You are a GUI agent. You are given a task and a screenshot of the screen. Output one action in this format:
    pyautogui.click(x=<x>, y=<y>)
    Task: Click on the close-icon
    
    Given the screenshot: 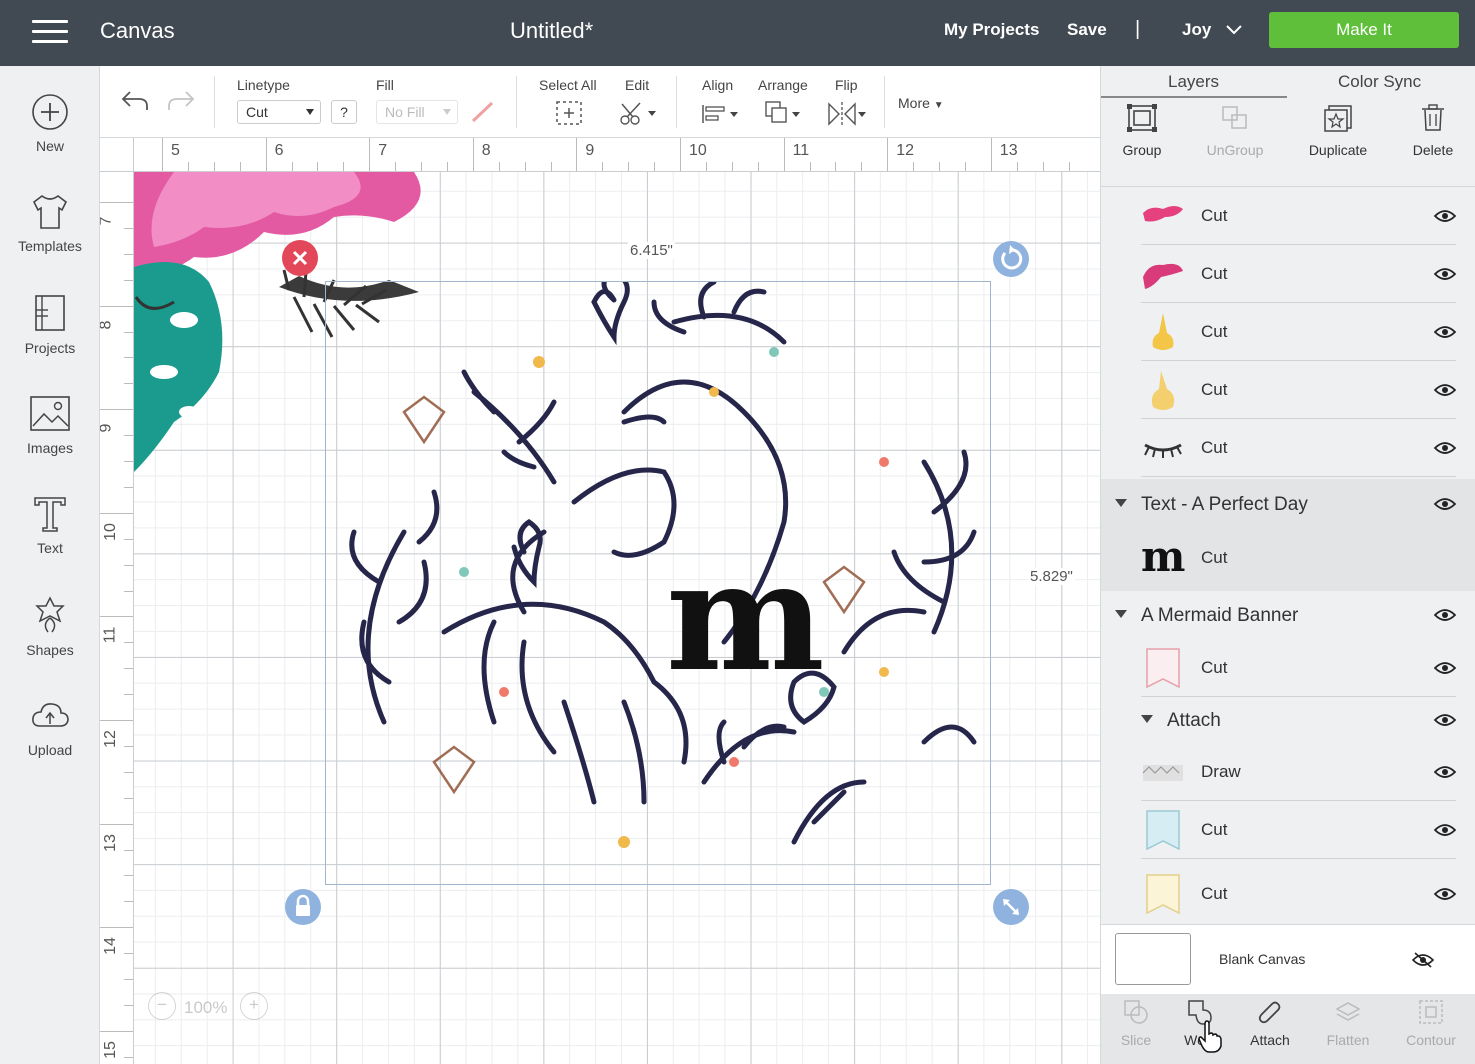 What is the action you would take?
    pyautogui.click(x=300, y=258)
    